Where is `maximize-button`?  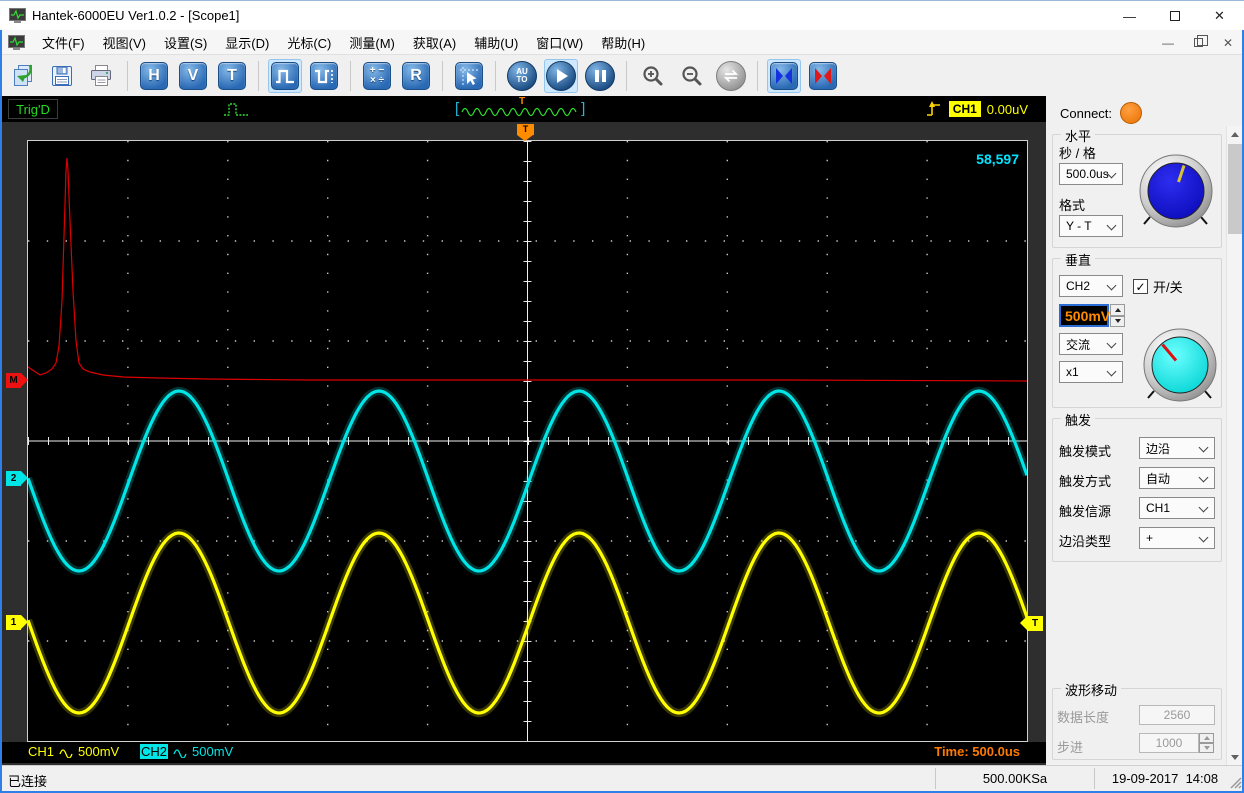
maximize-button is located at coordinates (1174, 16).